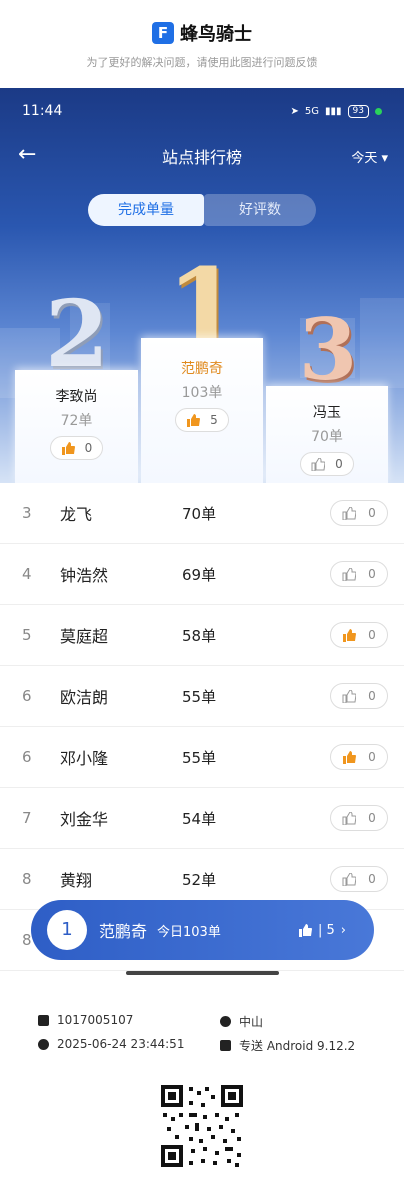 Image resolution: width=404 pixels, height=1200 pixels. I want to click on brand-subtitle: 为了更好的解决问题，请使用此图进行问题反馈, so click(202, 62).